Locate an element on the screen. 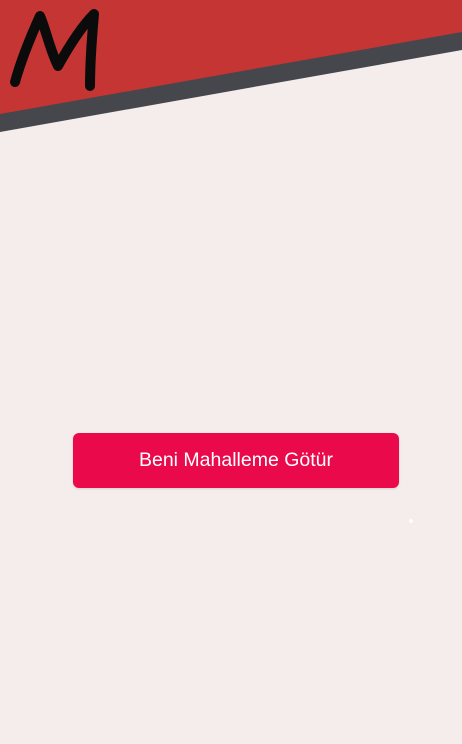 The image size is (462, 744). handwritten-m-logo-icon is located at coordinates (54, 50).